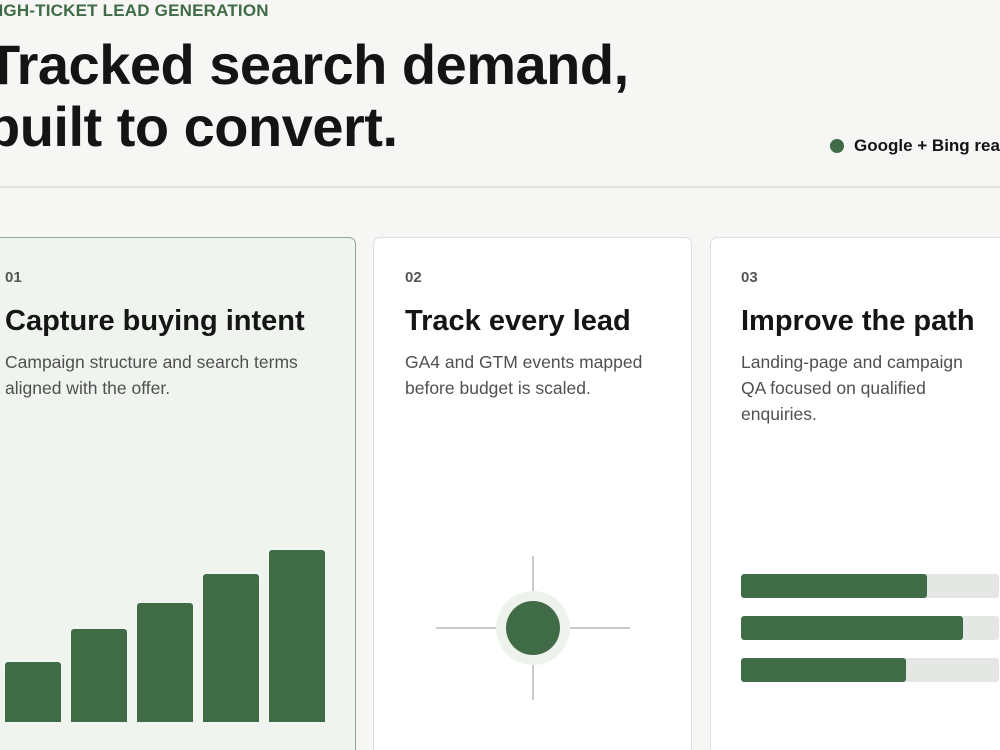  I want to click on status-dot-icon, so click(837, 146).